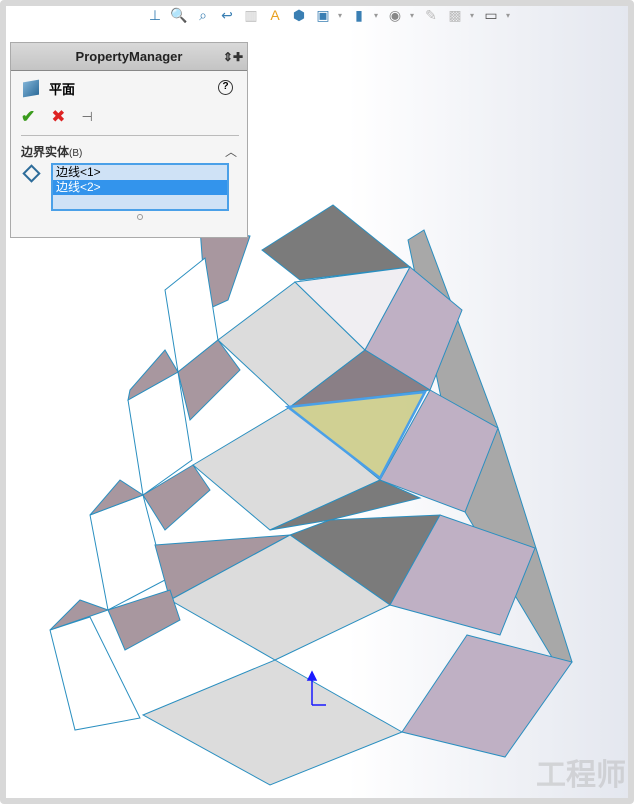 The height and width of the screenshot is (804, 634). I want to click on feature-title: 平面, so click(49, 88).